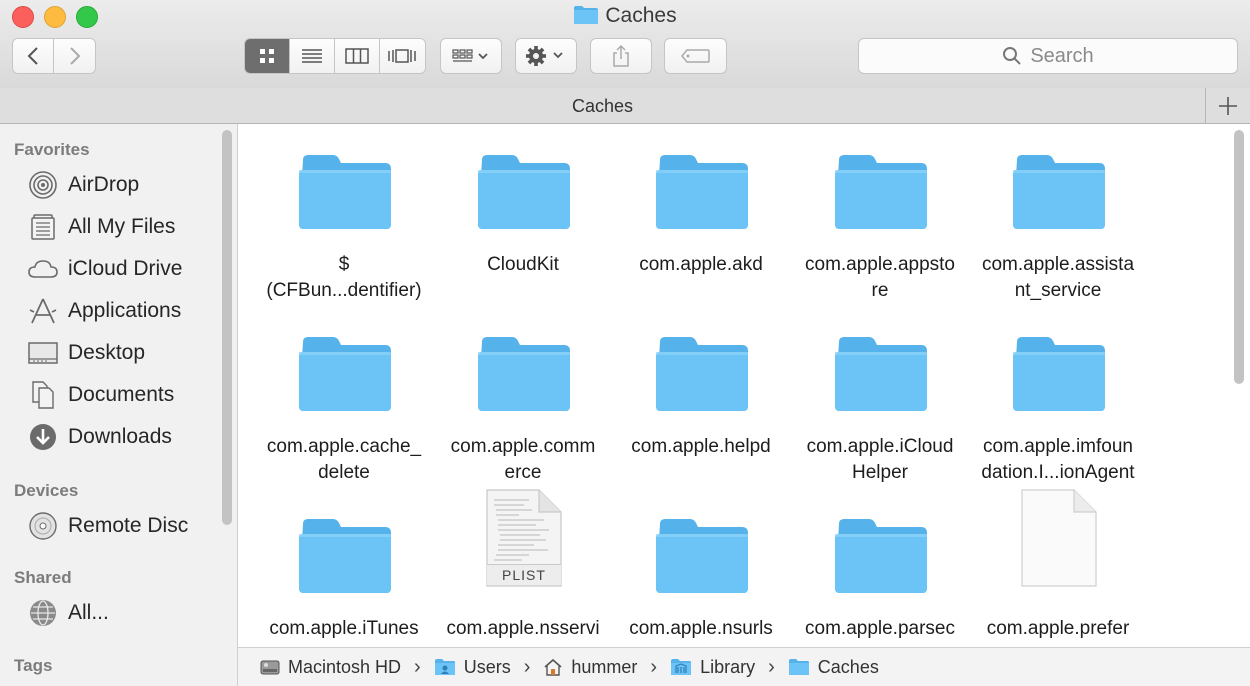 This screenshot has height=686, width=1250. I want to click on tab-bar: Caches, so click(625, 106).